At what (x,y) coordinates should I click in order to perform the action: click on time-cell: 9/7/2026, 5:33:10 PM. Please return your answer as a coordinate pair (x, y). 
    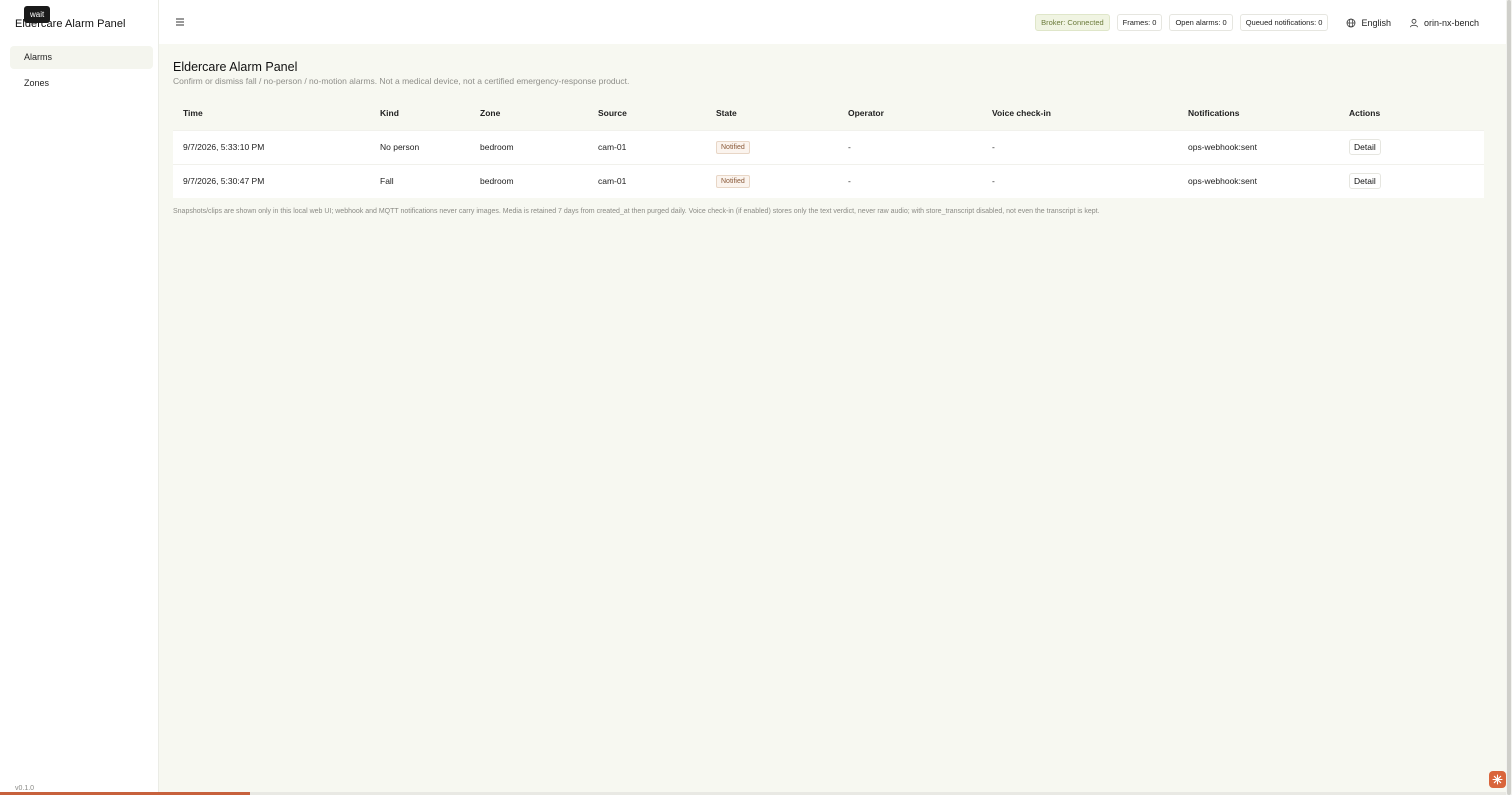
    Looking at the image, I should click on (271, 146).